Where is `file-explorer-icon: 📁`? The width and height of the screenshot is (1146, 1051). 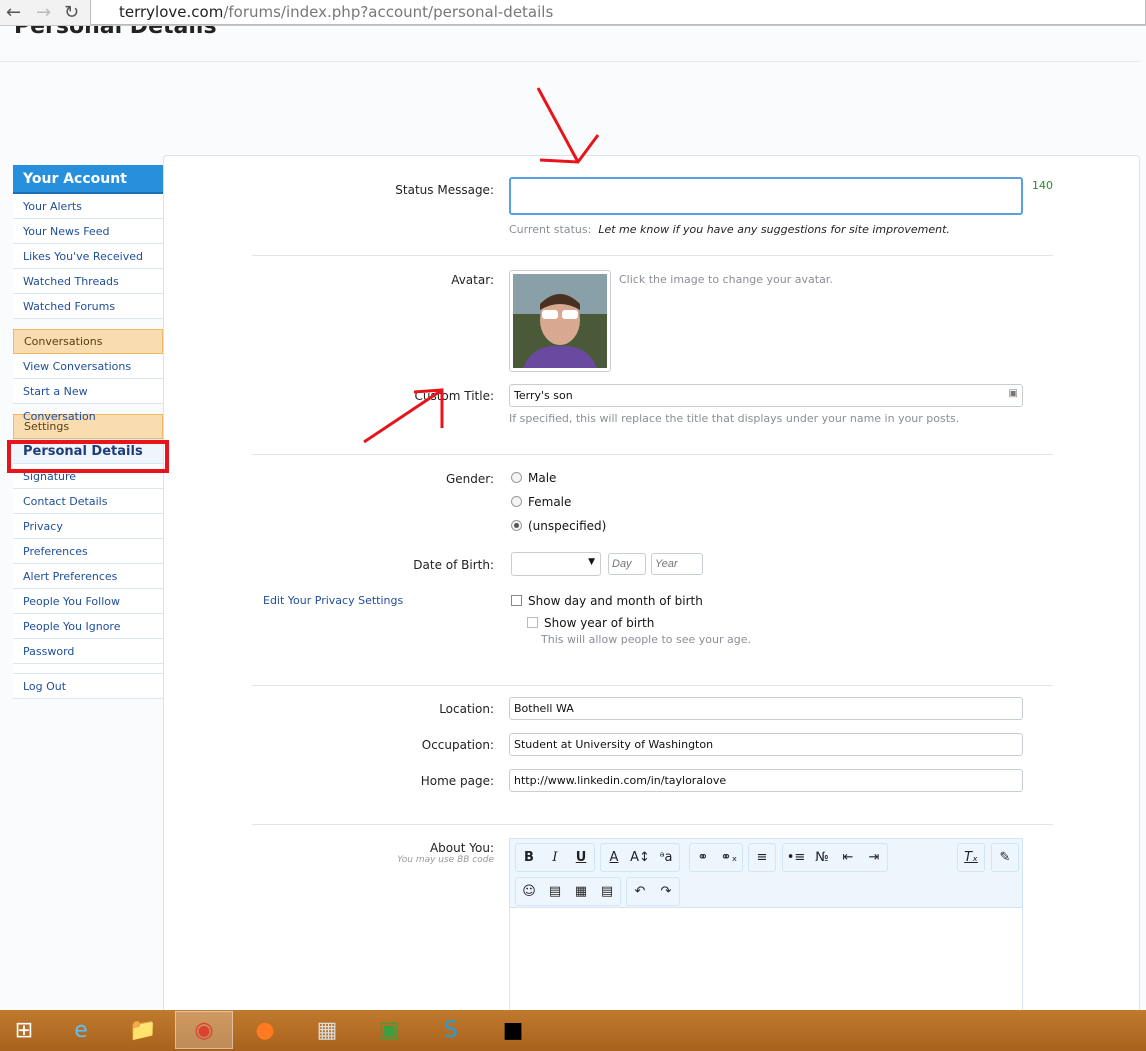
file-explorer-icon: 📁 is located at coordinates (143, 1030).